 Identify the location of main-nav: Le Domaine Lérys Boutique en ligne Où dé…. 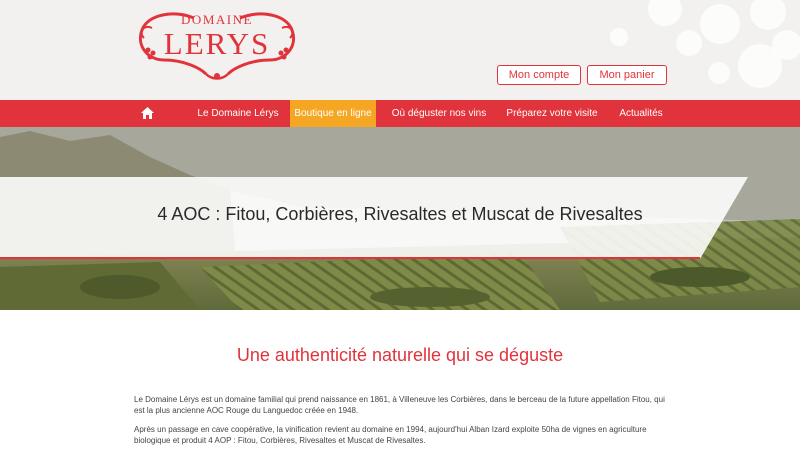
(400, 113).